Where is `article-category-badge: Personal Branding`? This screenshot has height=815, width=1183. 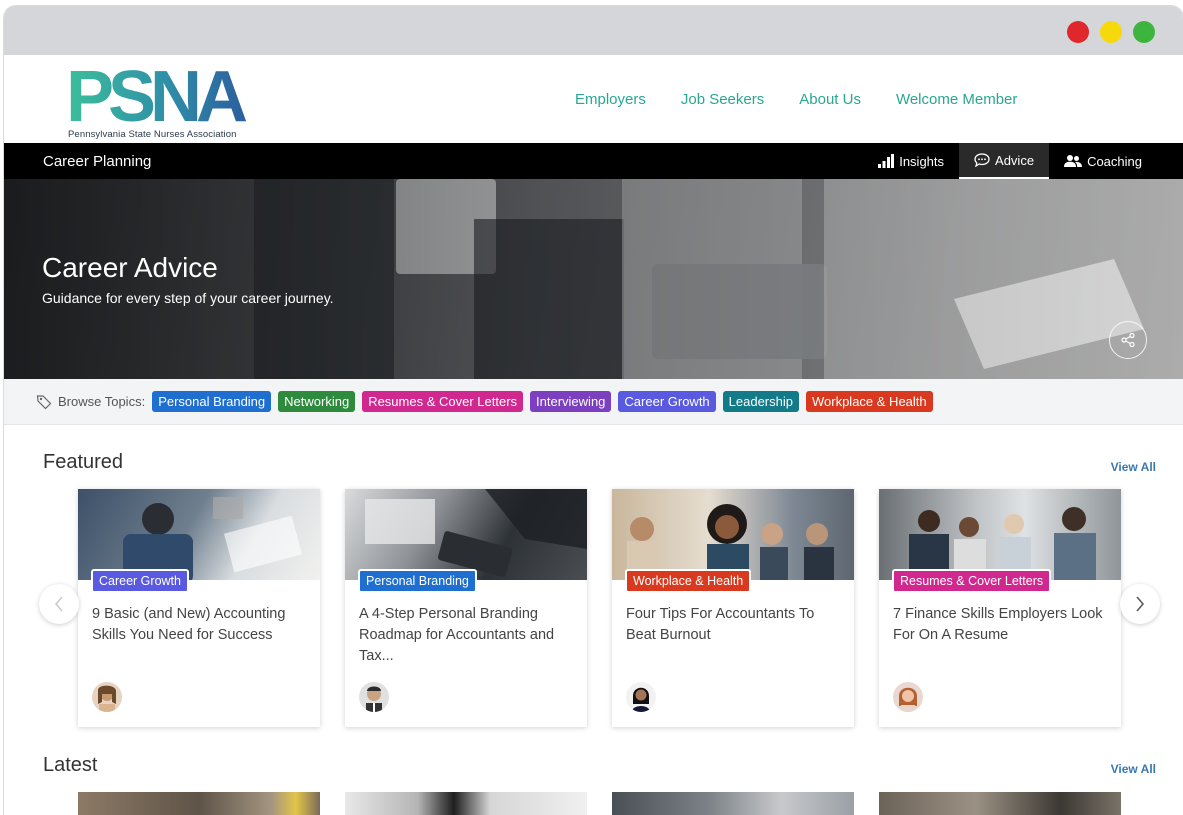 article-category-badge: Personal Branding is located at coordinates (417, 581).